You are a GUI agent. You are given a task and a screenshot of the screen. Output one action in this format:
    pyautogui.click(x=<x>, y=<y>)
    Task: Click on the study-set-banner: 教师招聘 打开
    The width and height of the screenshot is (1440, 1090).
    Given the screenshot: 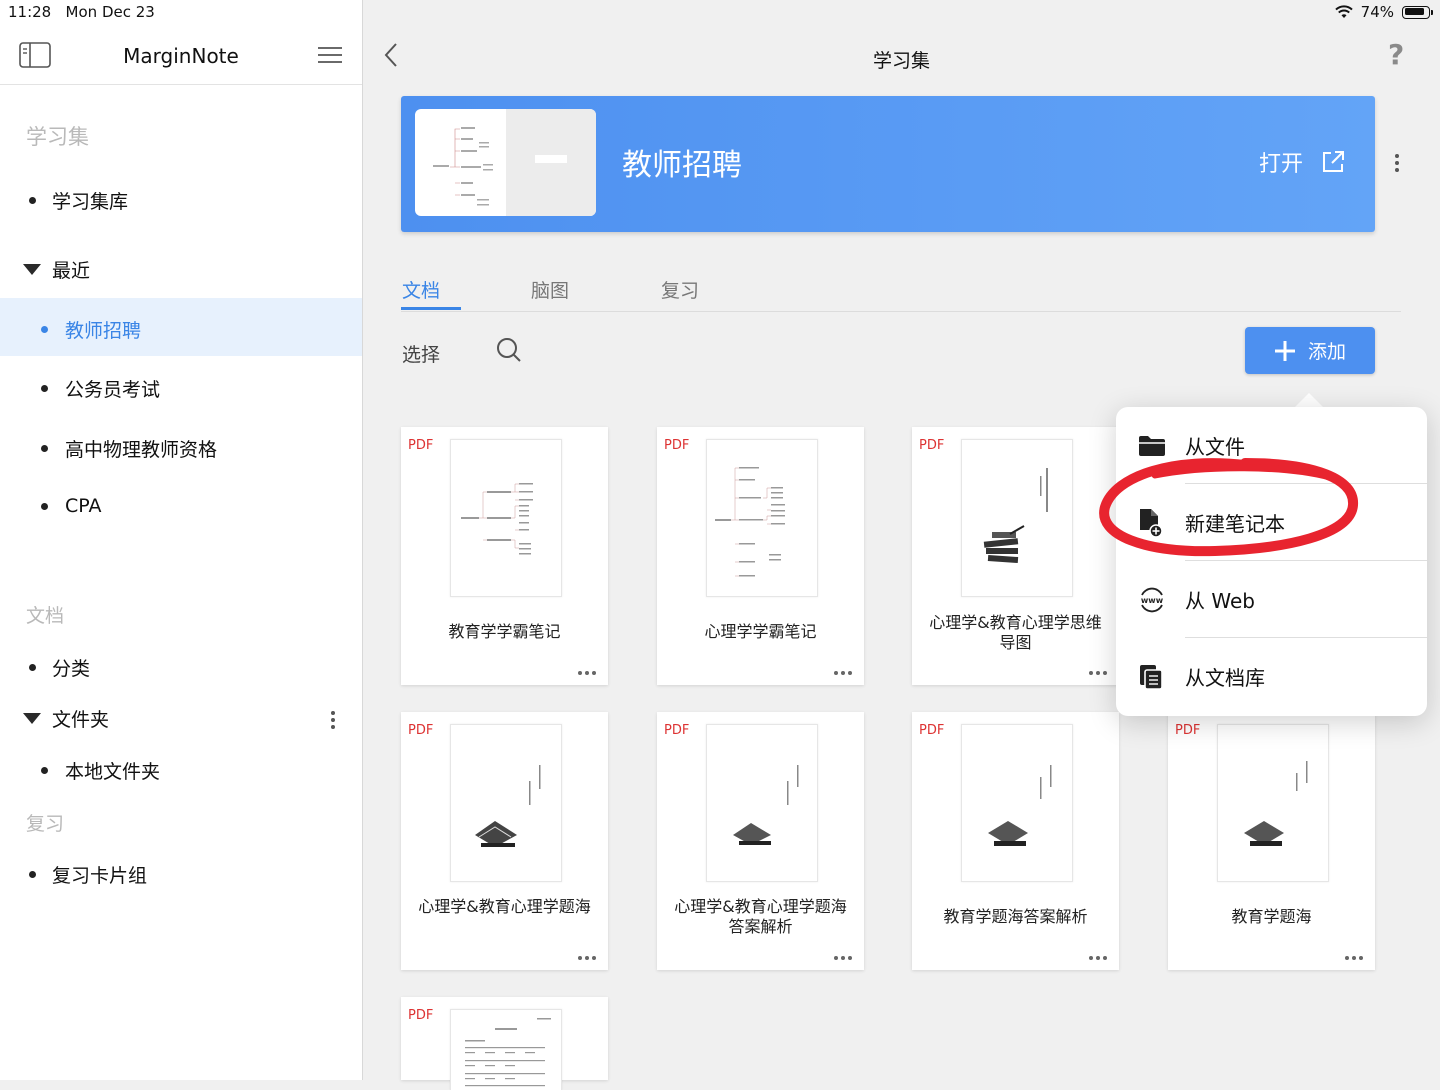 What is the action you would take?
    pyautogui.click(x=888, y=164)
    